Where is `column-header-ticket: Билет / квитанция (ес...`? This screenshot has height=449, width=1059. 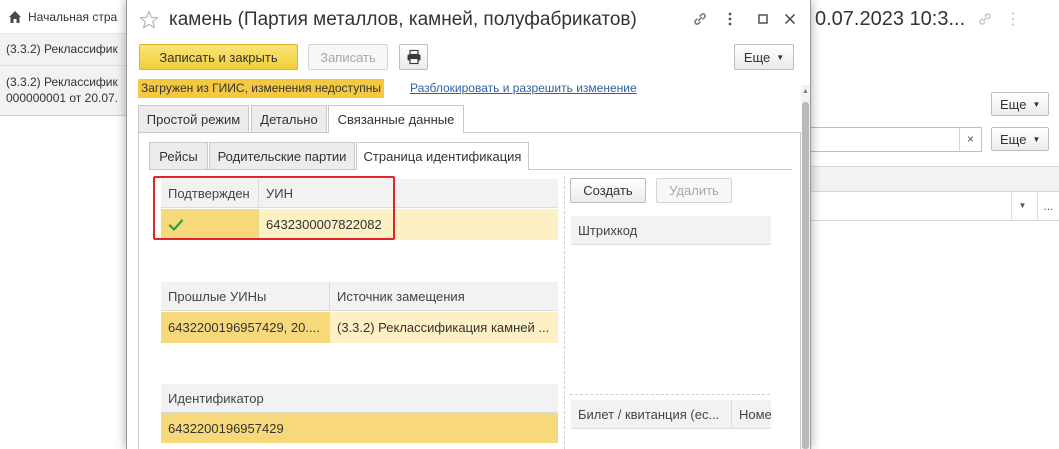 column-header-ticket: Билет / квитанция (ес... is located at coordinates (651, 414).